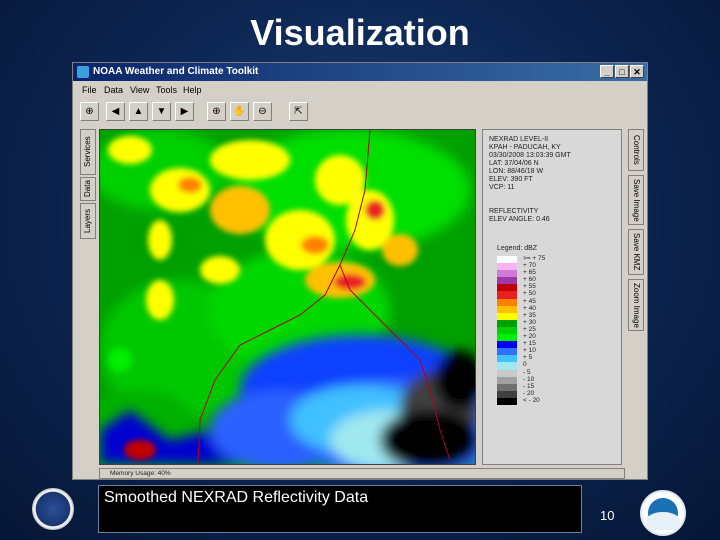  What do you see at coordinates (516, 171) in the screenshot?
I see `info-line: LON: 88/46/18 W` at bounding box center [516, 171].